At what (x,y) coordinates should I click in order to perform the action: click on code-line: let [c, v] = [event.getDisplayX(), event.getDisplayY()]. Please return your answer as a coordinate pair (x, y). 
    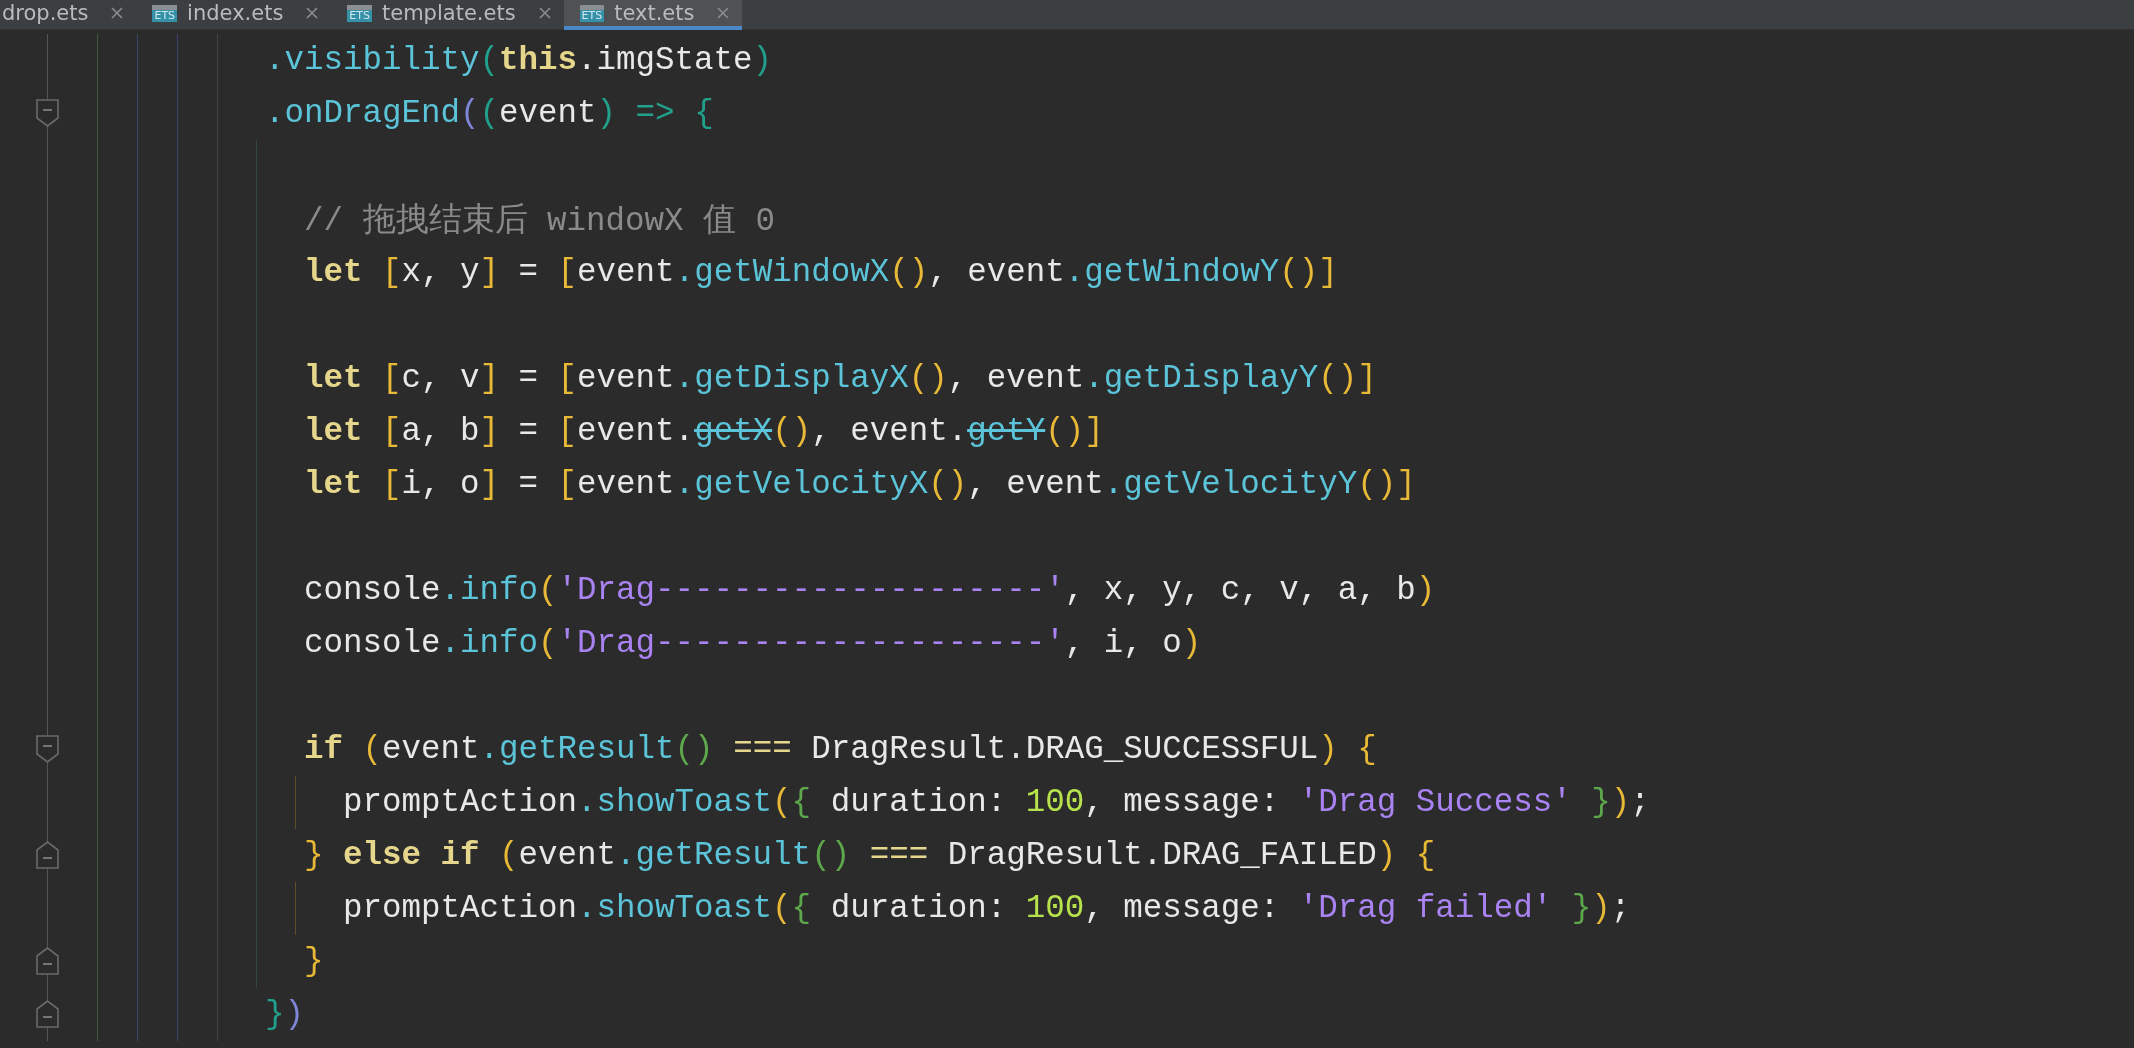
    Looking at the image, I should click on (840, 378).